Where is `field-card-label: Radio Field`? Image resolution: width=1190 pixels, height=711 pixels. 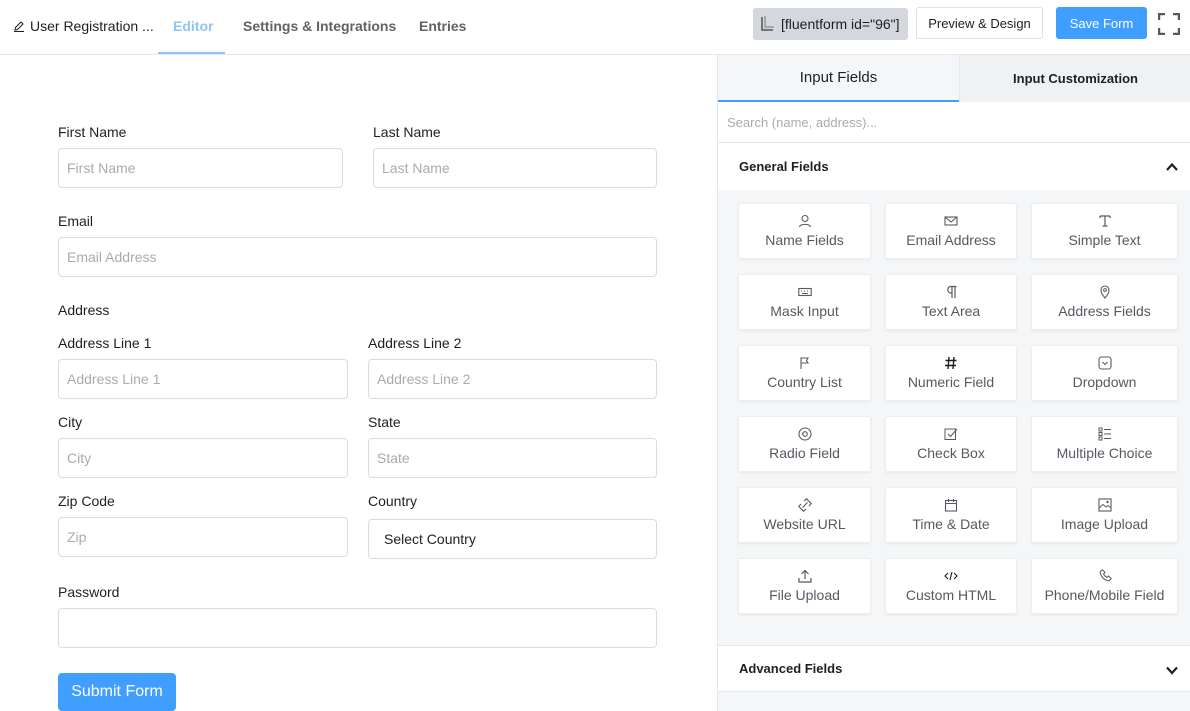
field-card-label: Radio Field is located at coordinates (804, 453).